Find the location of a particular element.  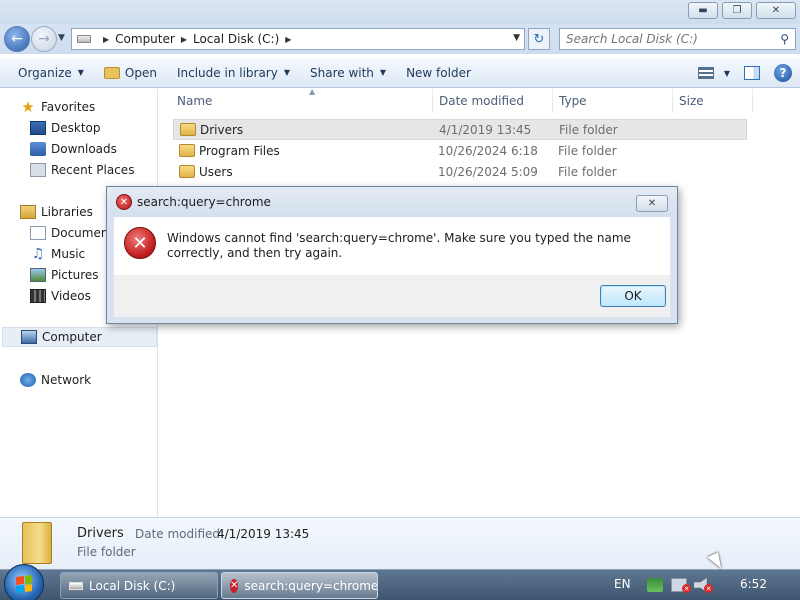

file-row: Users 10/26/2024 5:09 File folder is located at coordinates (460, 171).